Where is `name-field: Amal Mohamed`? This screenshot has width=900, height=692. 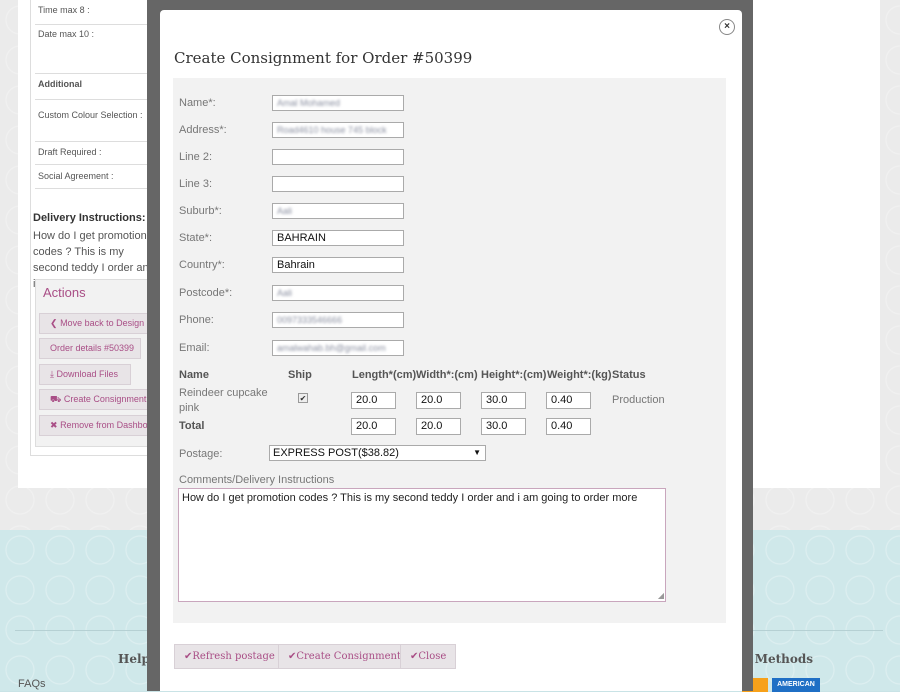
name-field: Amal Mohamed is located at coordinates (338, 103).